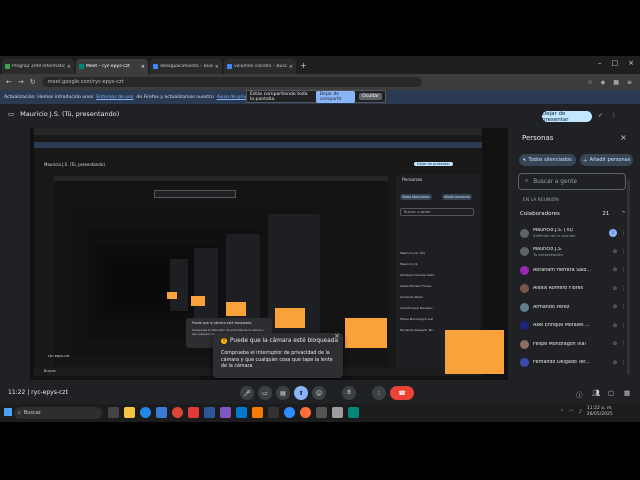  I want to click on browser-tab-search-2: volumen cilindro – Buscar con ×, so click(260, 66).